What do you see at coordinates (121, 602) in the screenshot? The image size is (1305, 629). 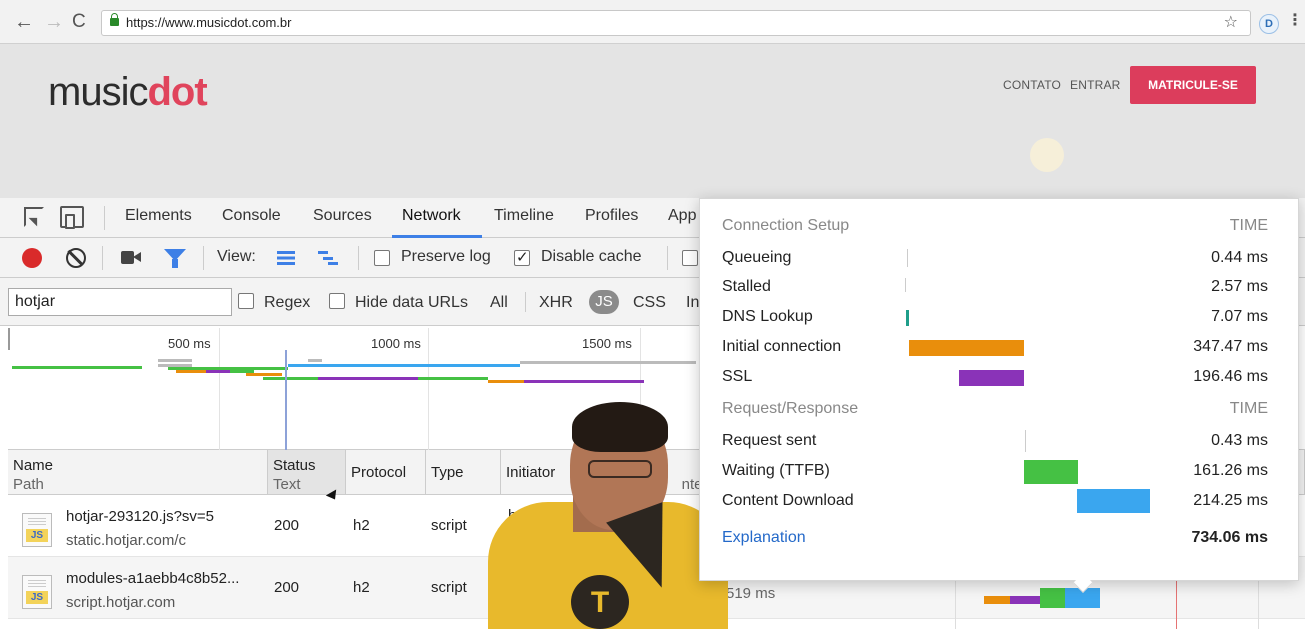 I see `request-path: script.hotjar.com` at bounding box center [121, 602].